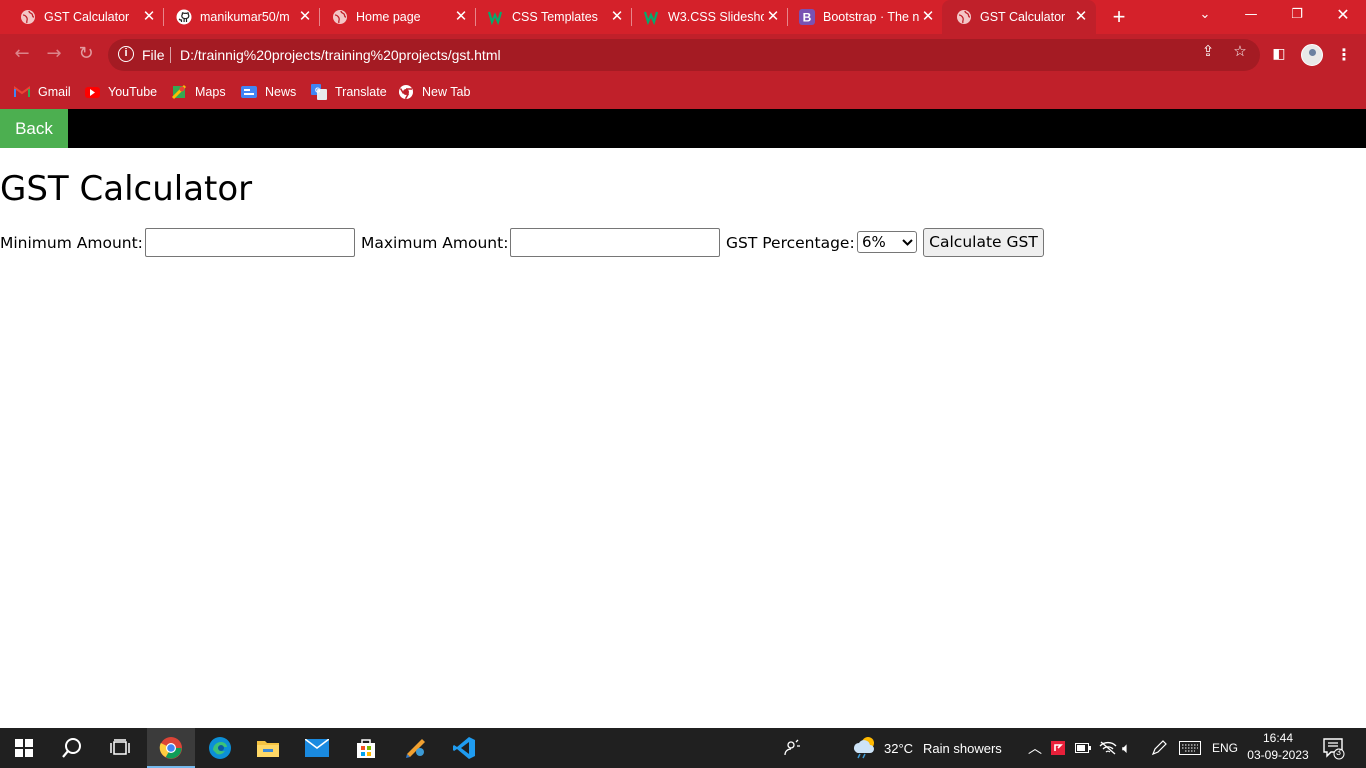 The height and width of the screenshot is (768, 1366). What do you see at coordinates (34, 128) in the screenshot?
I see `back-button: Back` at bounding box center [34, 128].